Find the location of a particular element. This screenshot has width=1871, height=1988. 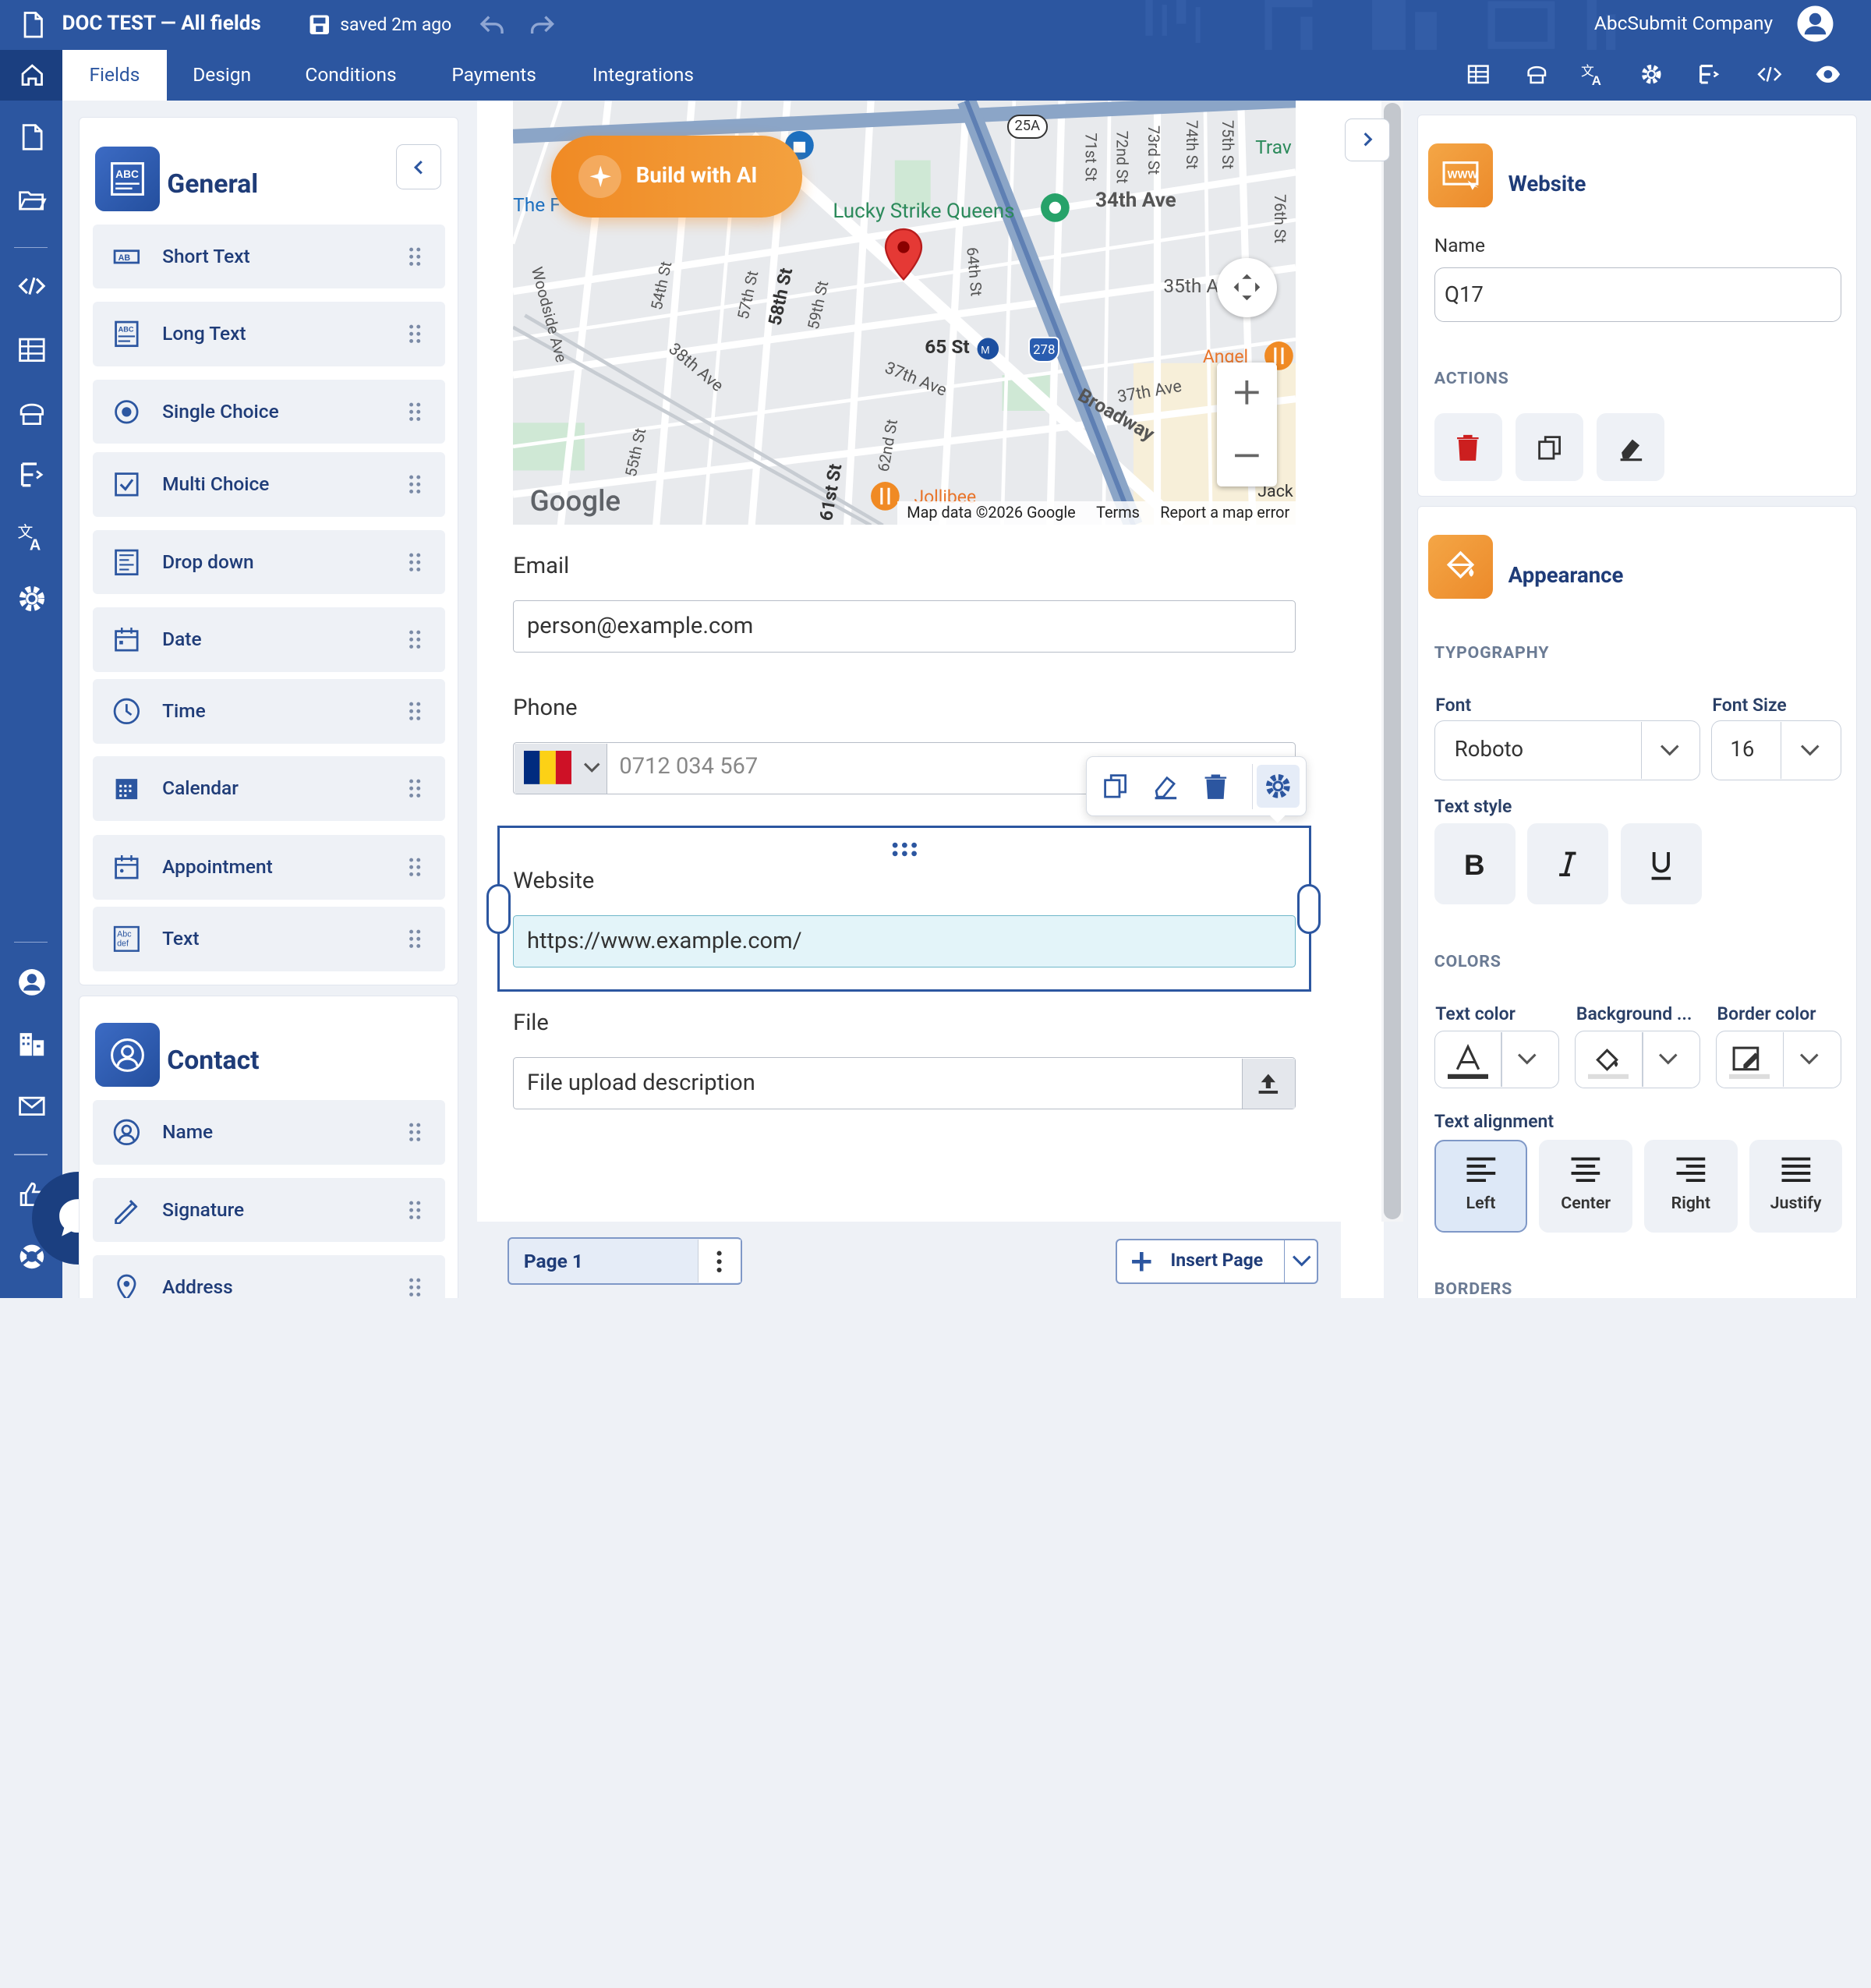

align-justify-button is located at coordinates (1796, 1186).